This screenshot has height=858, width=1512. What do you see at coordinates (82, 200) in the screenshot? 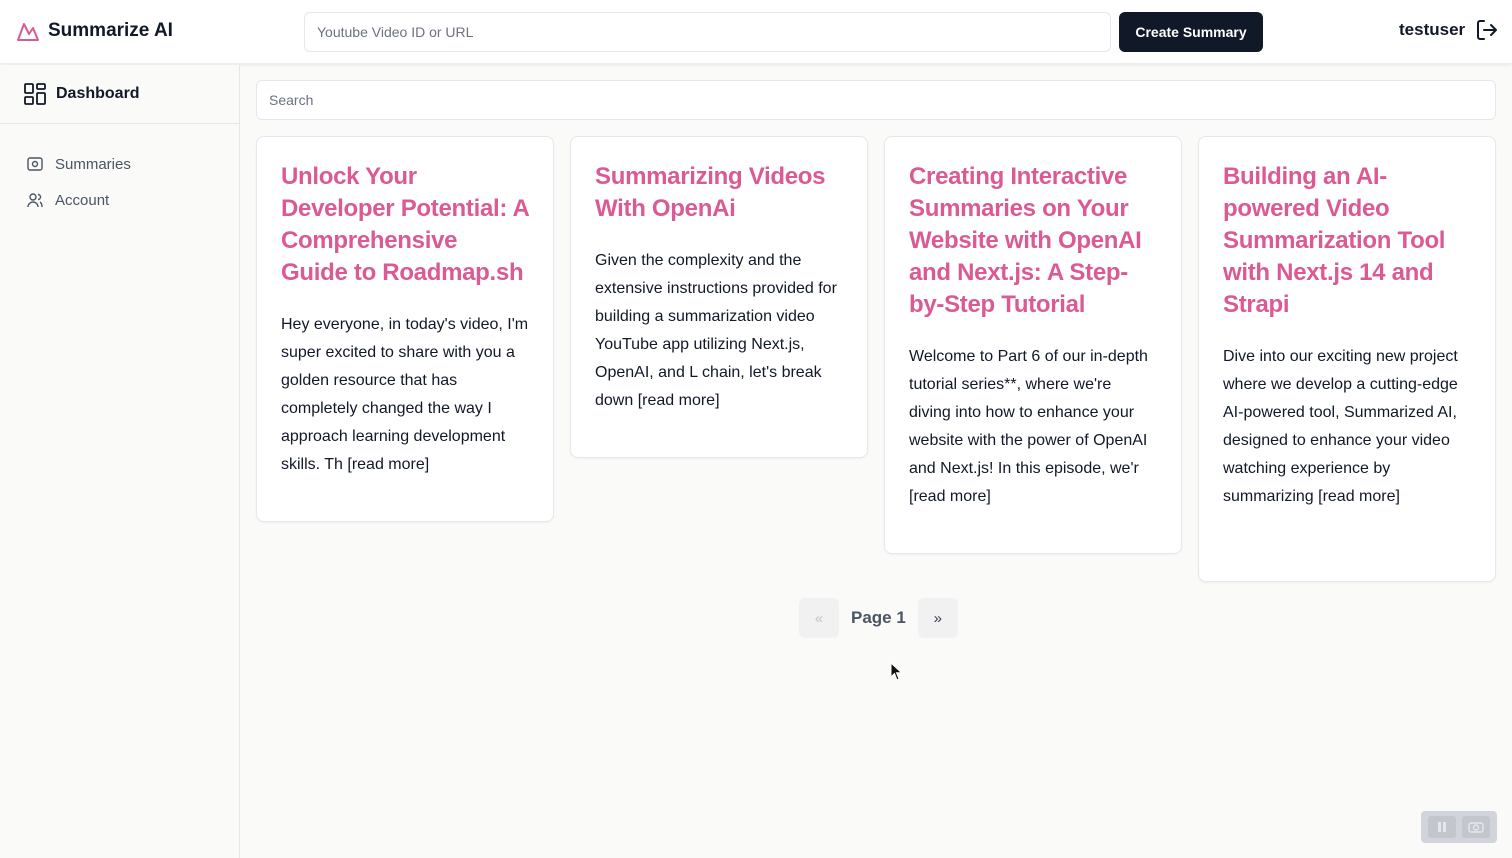
I see `sidebar-item-label: Account` at bounding box center [82, 200].